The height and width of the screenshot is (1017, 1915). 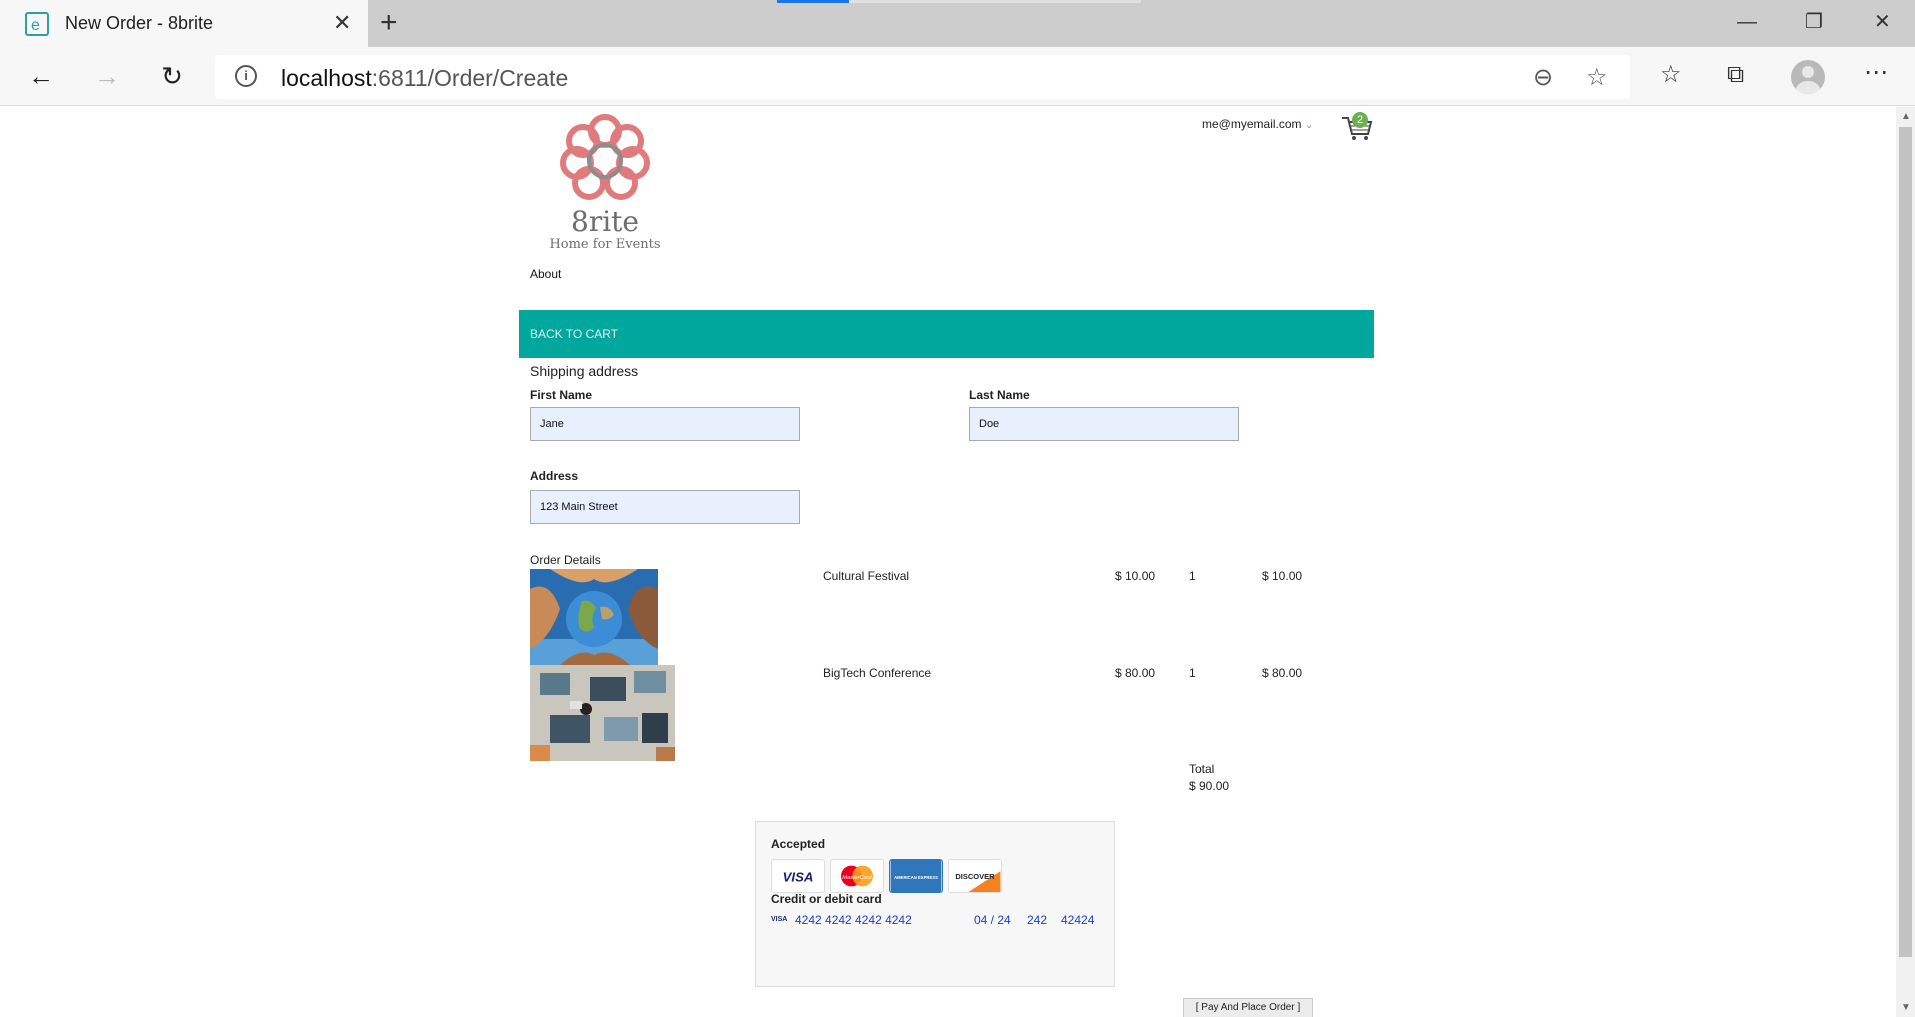 I want to click on visa-card-icon: VISA, so click(x=798, y=876).